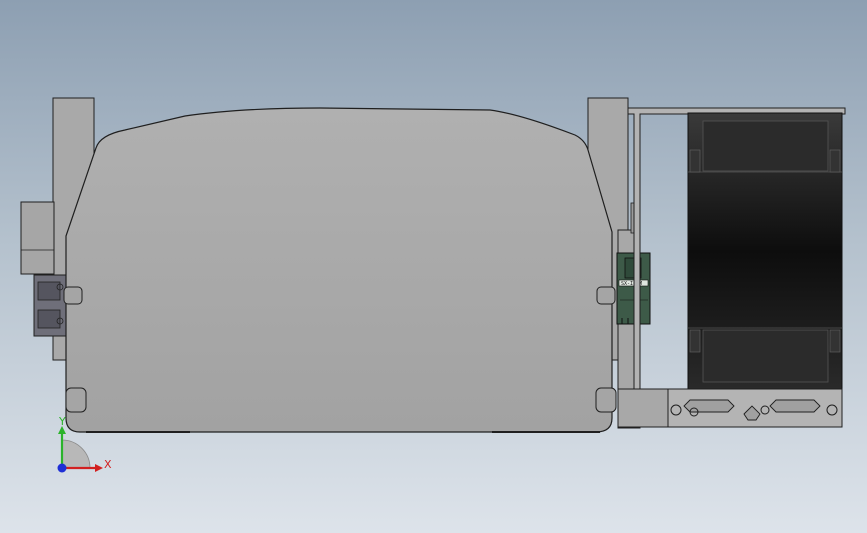 This screenshot has height=533, width=867. What do you see at coordinates (62, 468) in the screenshot?
I see `z-axis-dot` at bounding box center [62, 468].